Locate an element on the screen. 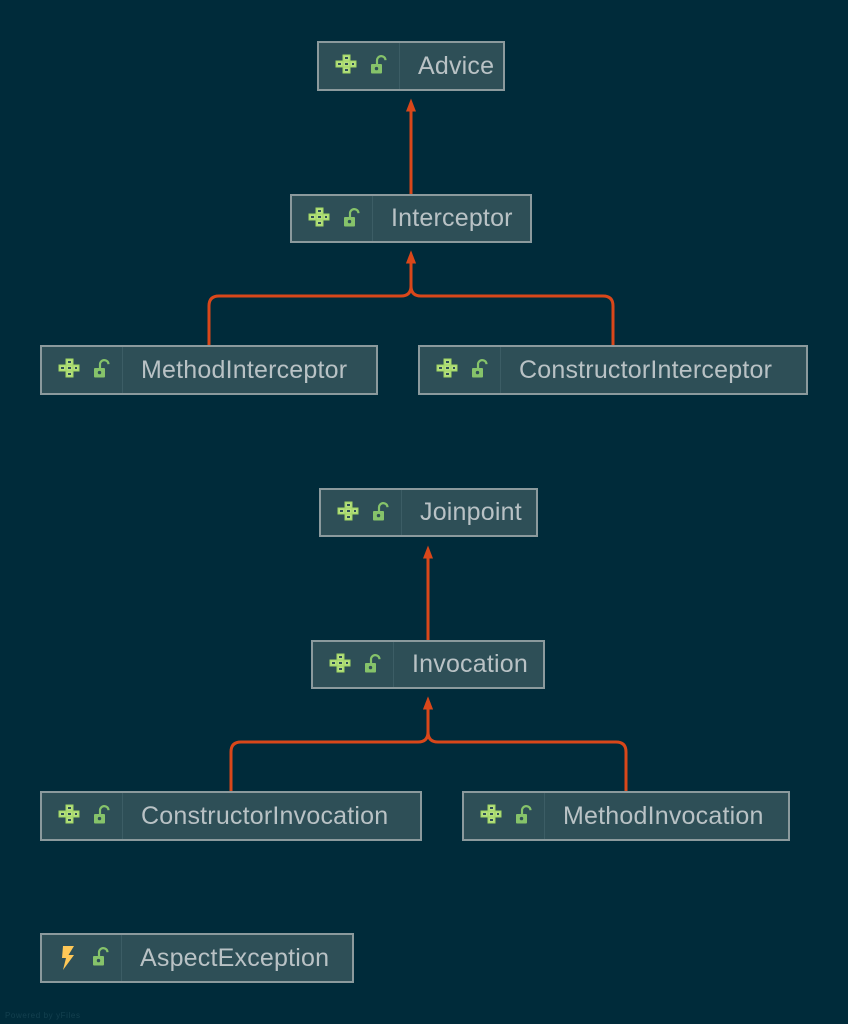 The height and width of the screenshot is (1024, 848). class-node-constructor-interceptor: ConstructorInterceptor is located at coordinates (613, 370).